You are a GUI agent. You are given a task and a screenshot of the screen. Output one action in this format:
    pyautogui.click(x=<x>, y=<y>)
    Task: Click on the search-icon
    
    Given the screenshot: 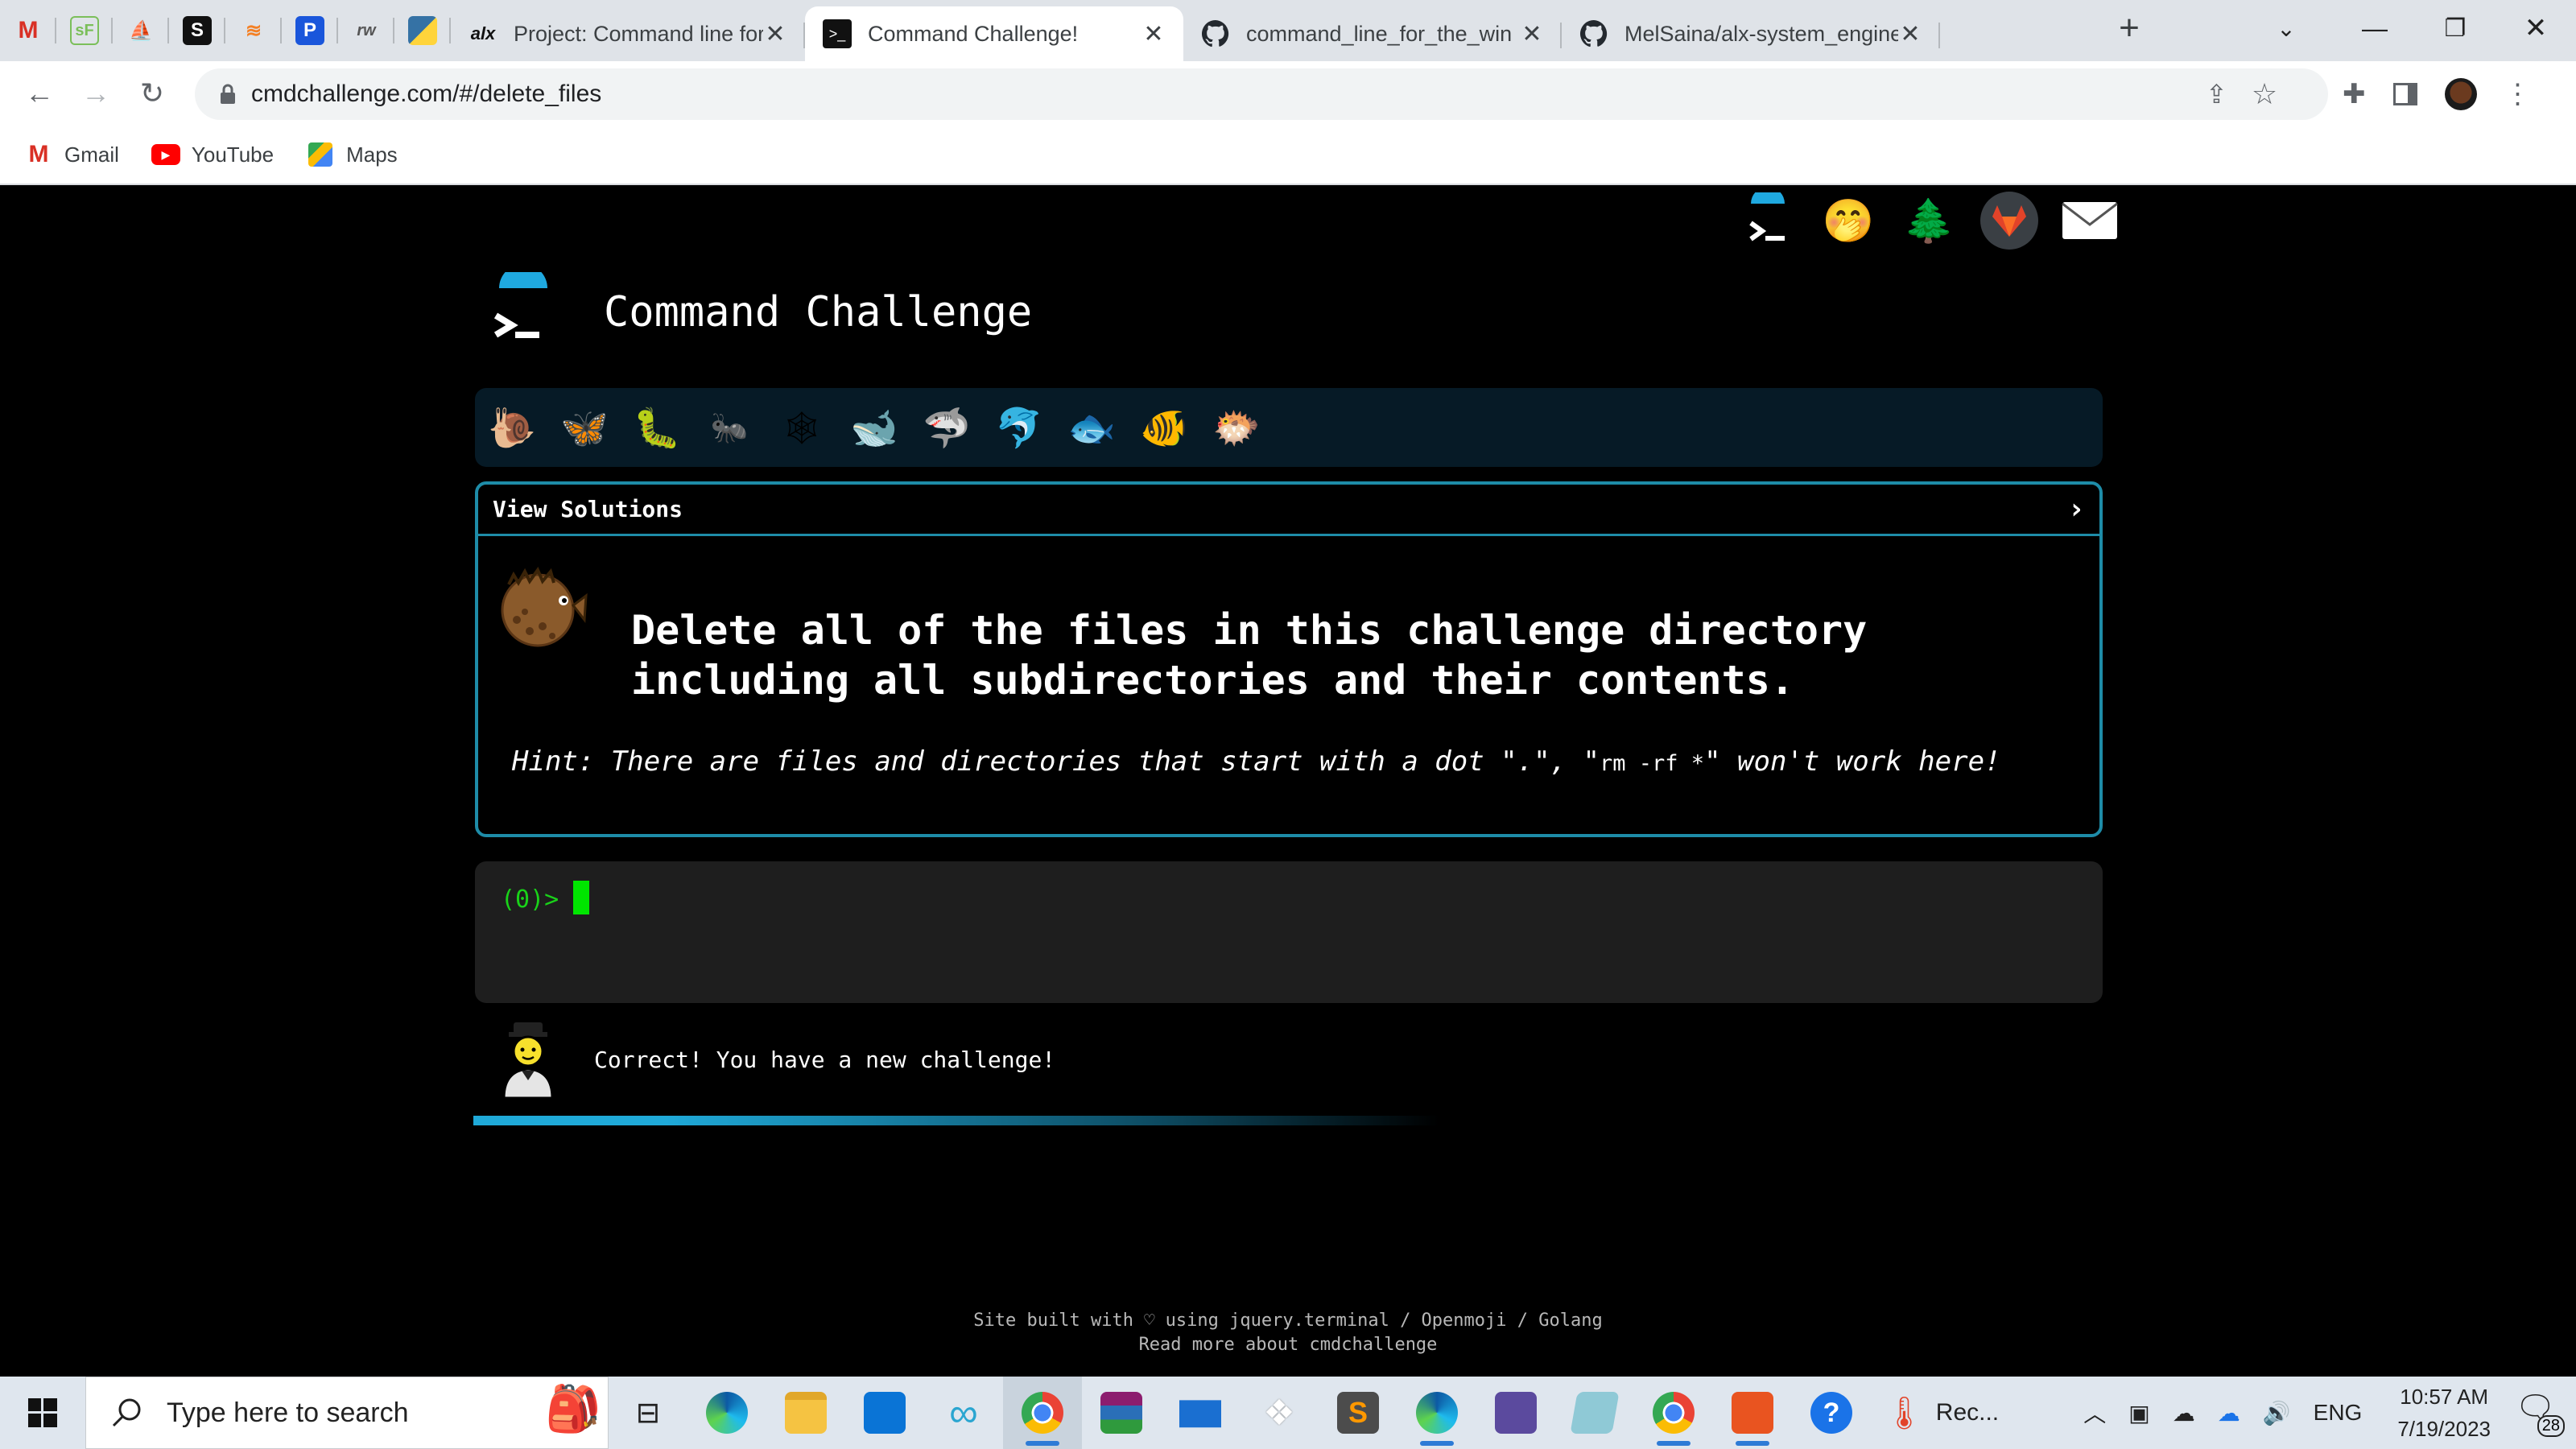 What is the action you would take?
    pyautogui.click(x=126, y=1412)
    